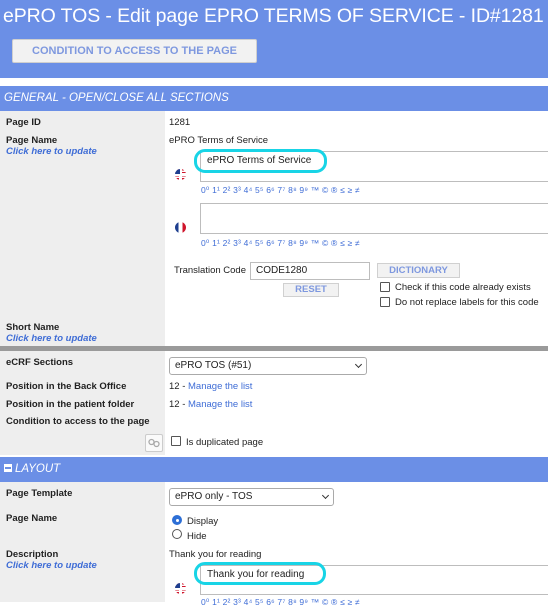 The width and height of the screenshot is (548, 608). I want to click on back-office-label: Position in the Back Office, so click(66, 386).